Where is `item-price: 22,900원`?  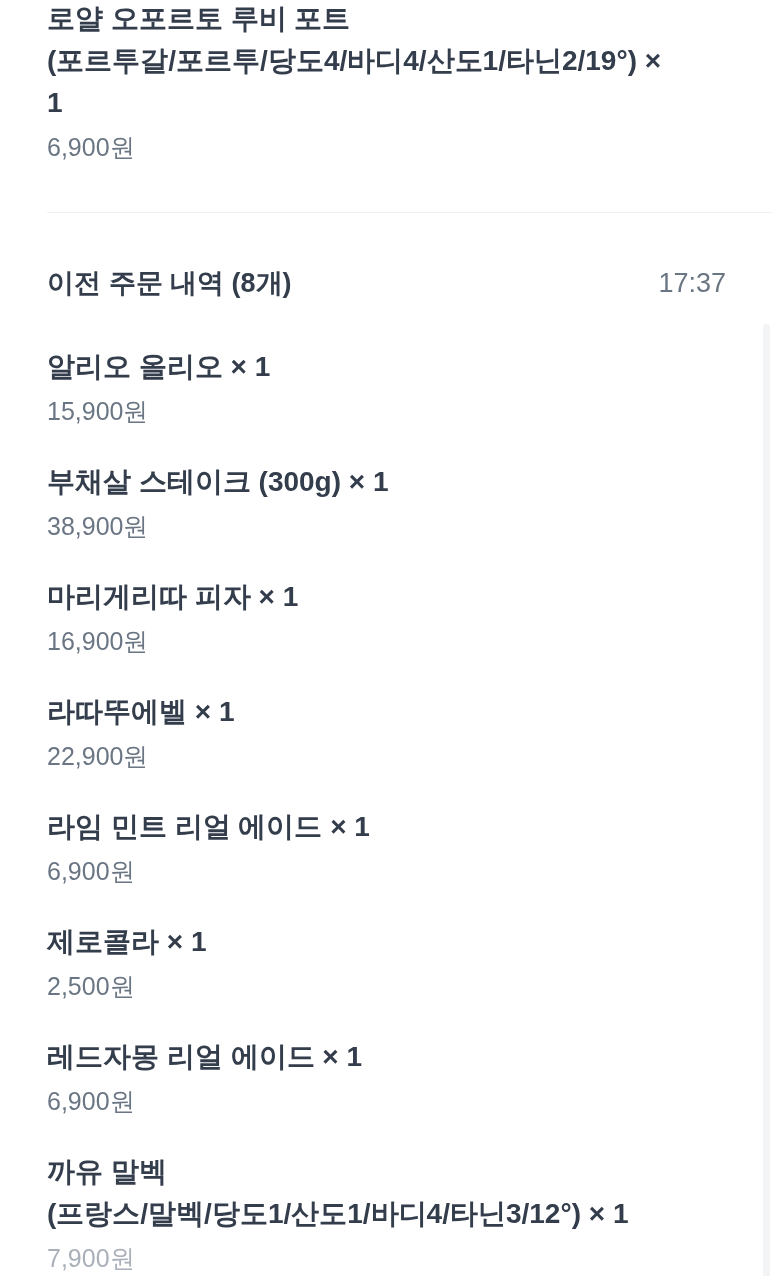 item-price: 22,900원 is located at coordinates (98, 756).